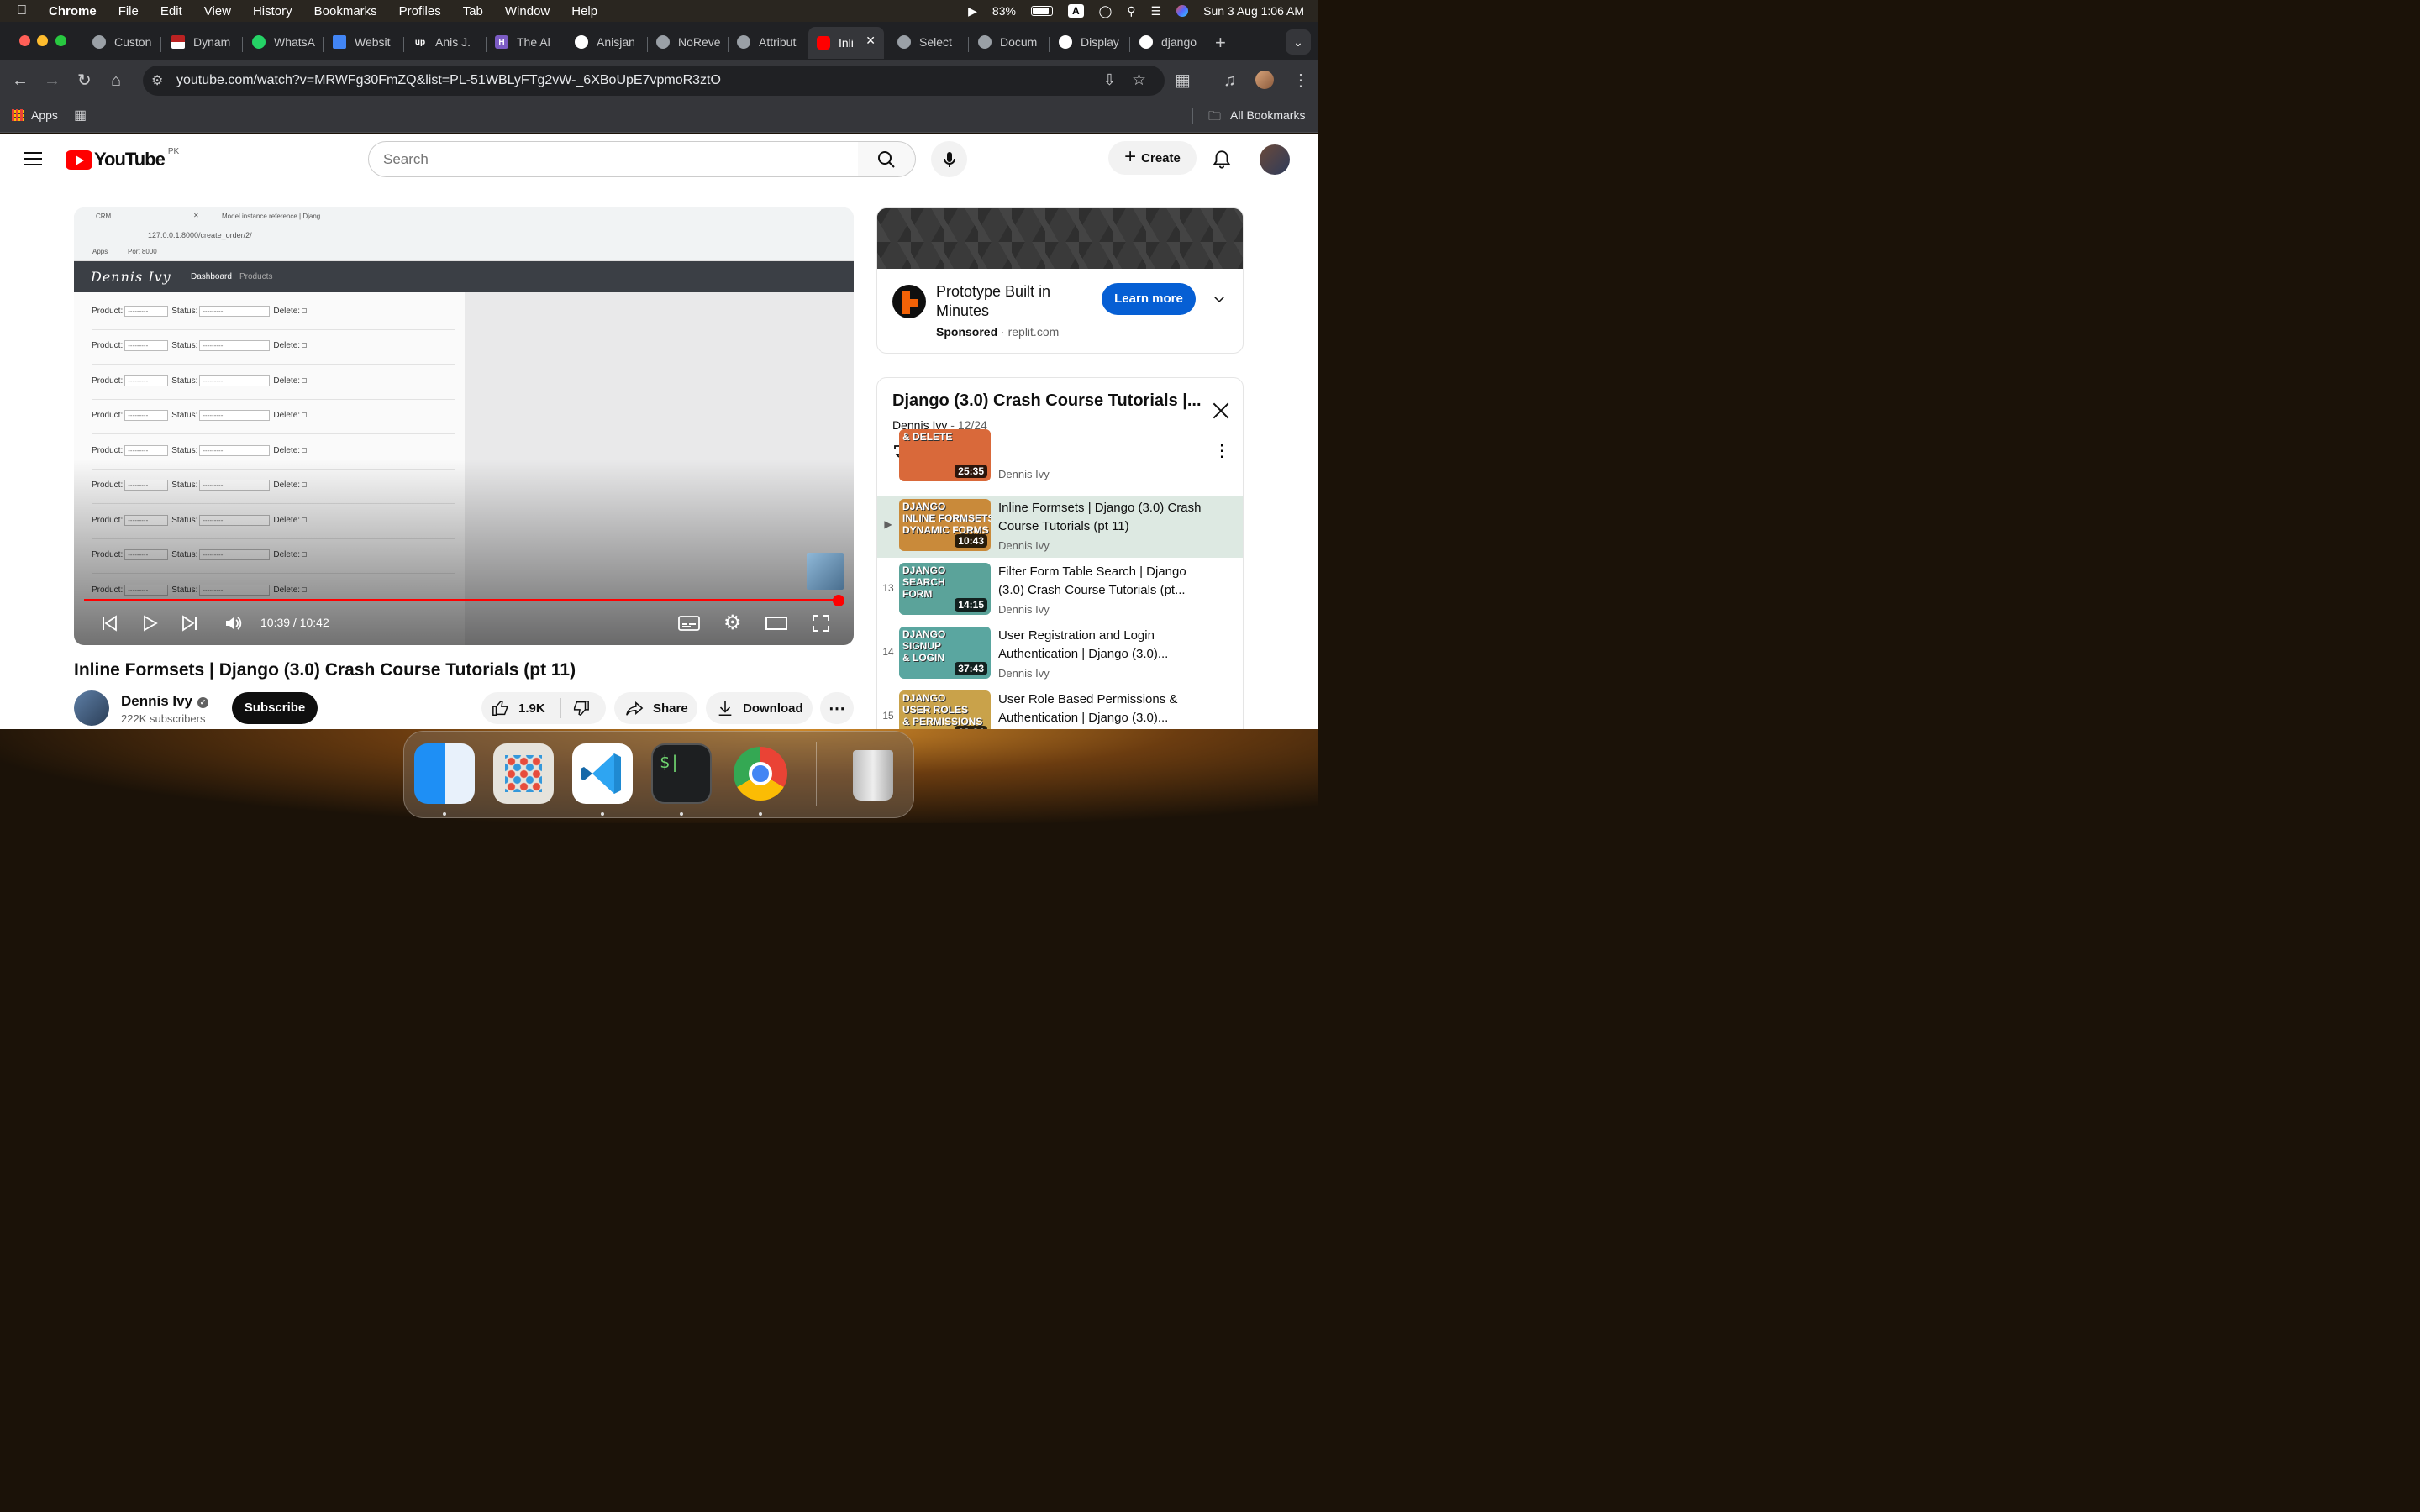 This screenshot has height=1512, width=2420. Describe the element at coordinates (157, 701) in the screenshot. I see `channel-name-text: Dennis Ivy` at that location.